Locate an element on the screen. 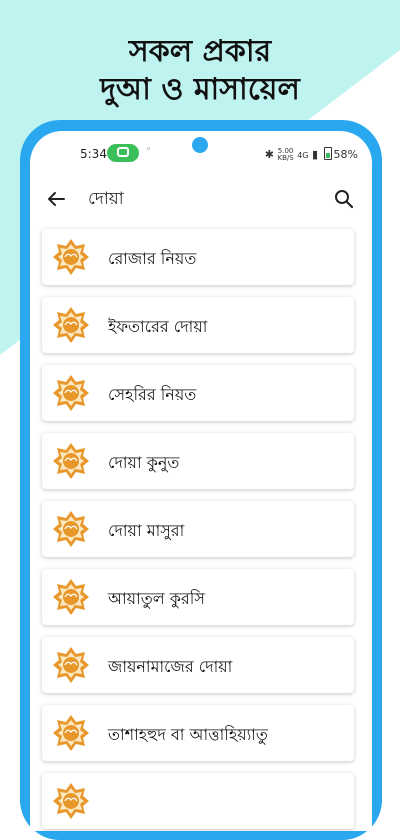  network-type: 4G is located at coordinates (303, 155).